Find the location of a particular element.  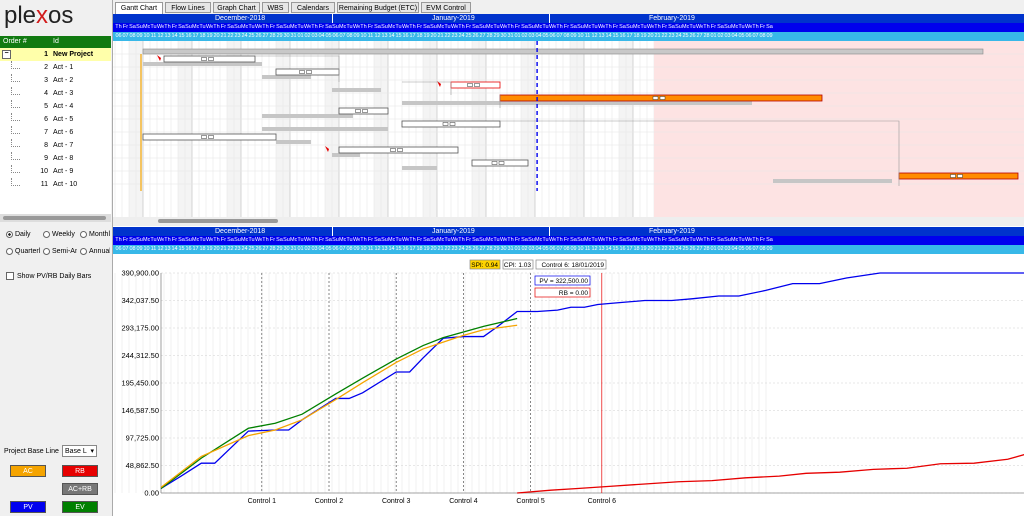

scale-radio-quarterly: Quarterly is located at coordinates (23, 252).